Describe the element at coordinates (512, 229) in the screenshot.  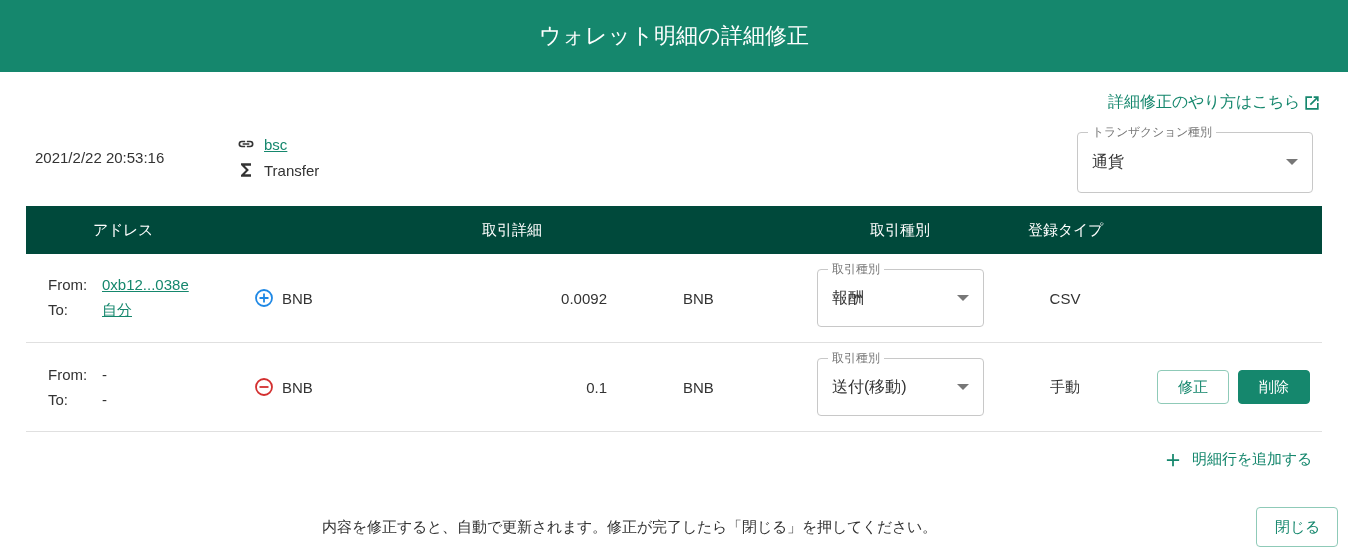
I see `column-header: 取引詳細` at that location.